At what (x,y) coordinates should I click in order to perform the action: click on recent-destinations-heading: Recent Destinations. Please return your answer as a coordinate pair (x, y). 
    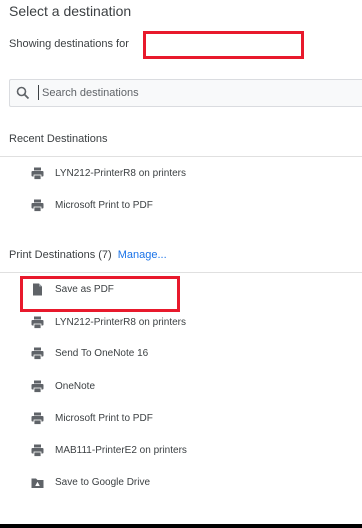
    Looking at the image, I should click on (58, 139).